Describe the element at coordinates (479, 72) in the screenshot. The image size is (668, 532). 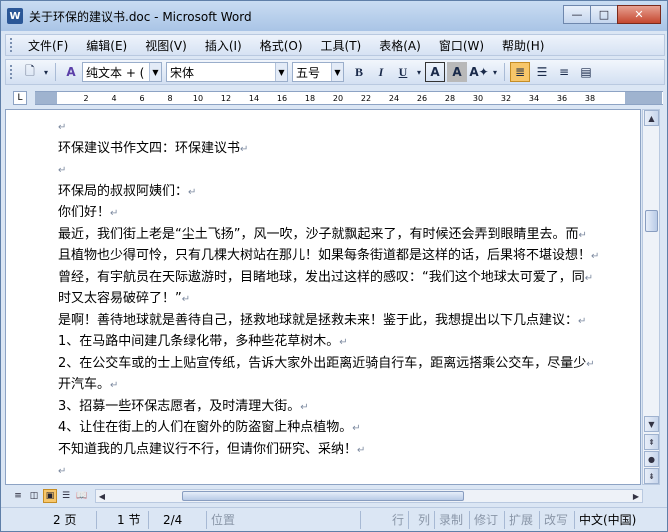
I see `text-effects-icon: A✦` at that location.